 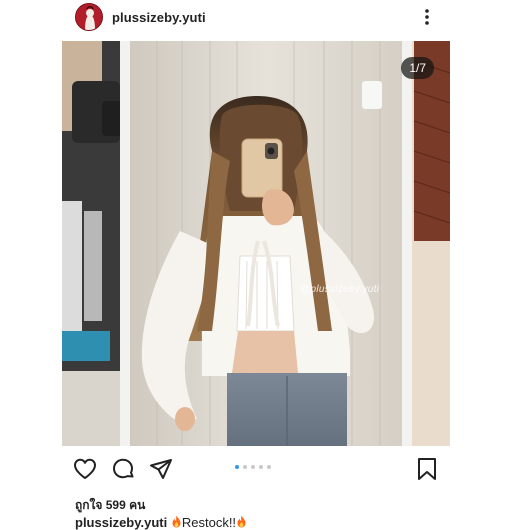 I want to click on avatar-icon, so click(x=89, y=17).